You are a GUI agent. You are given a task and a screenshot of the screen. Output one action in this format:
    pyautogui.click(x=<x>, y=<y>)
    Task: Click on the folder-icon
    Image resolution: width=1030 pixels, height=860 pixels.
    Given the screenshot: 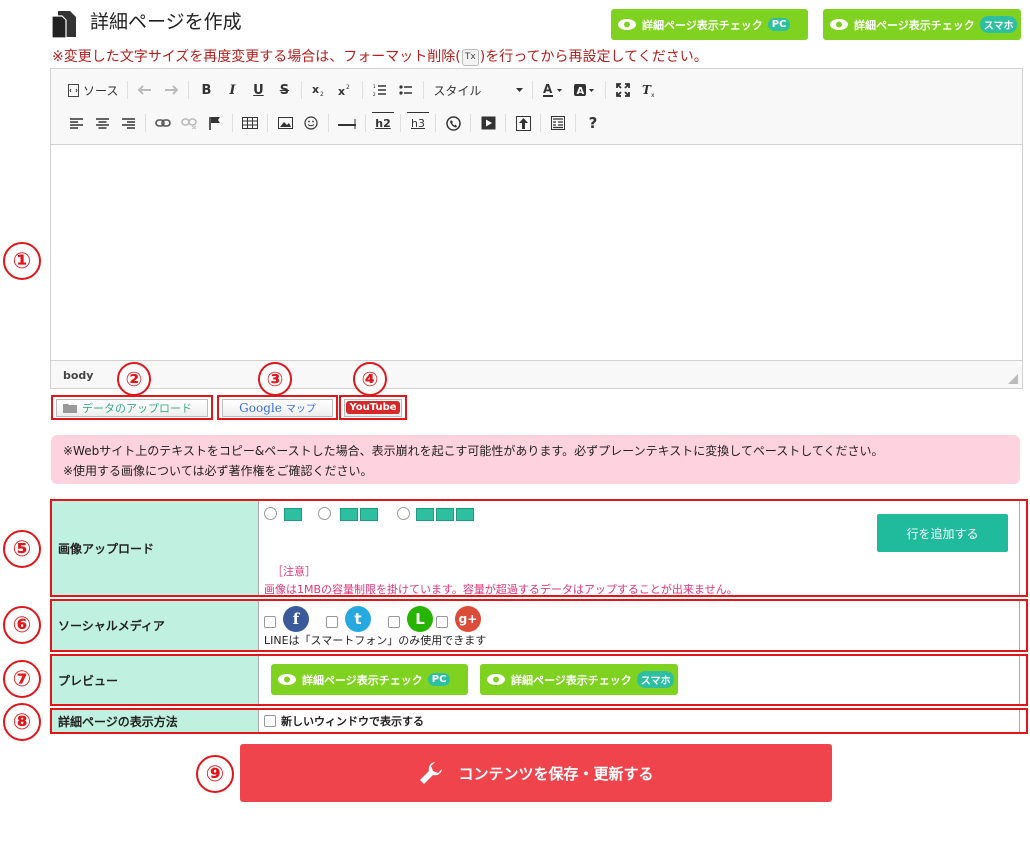 What is the action you would take?
    pyautogui.click(x=70, y=408)
    